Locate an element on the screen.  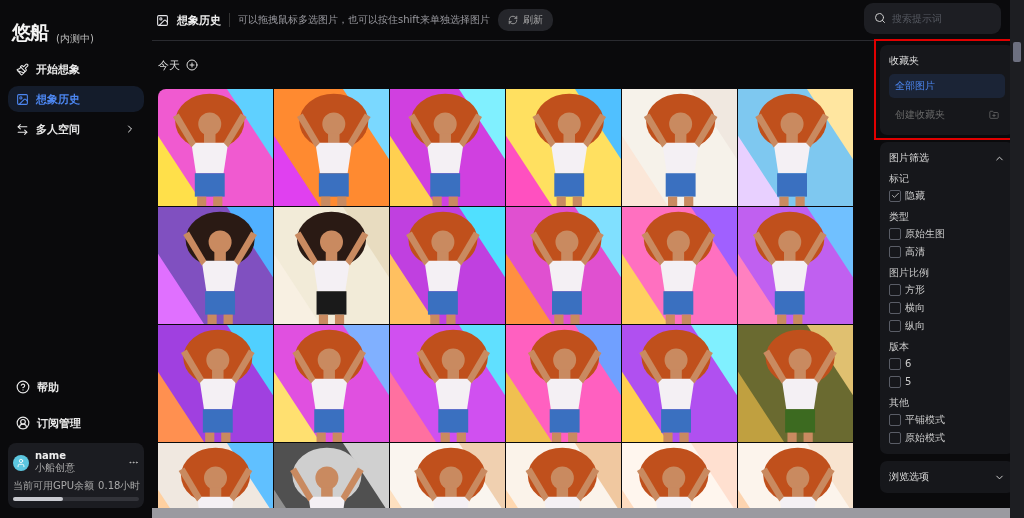
group-title: 版本 is located at coordinates (899, 347).